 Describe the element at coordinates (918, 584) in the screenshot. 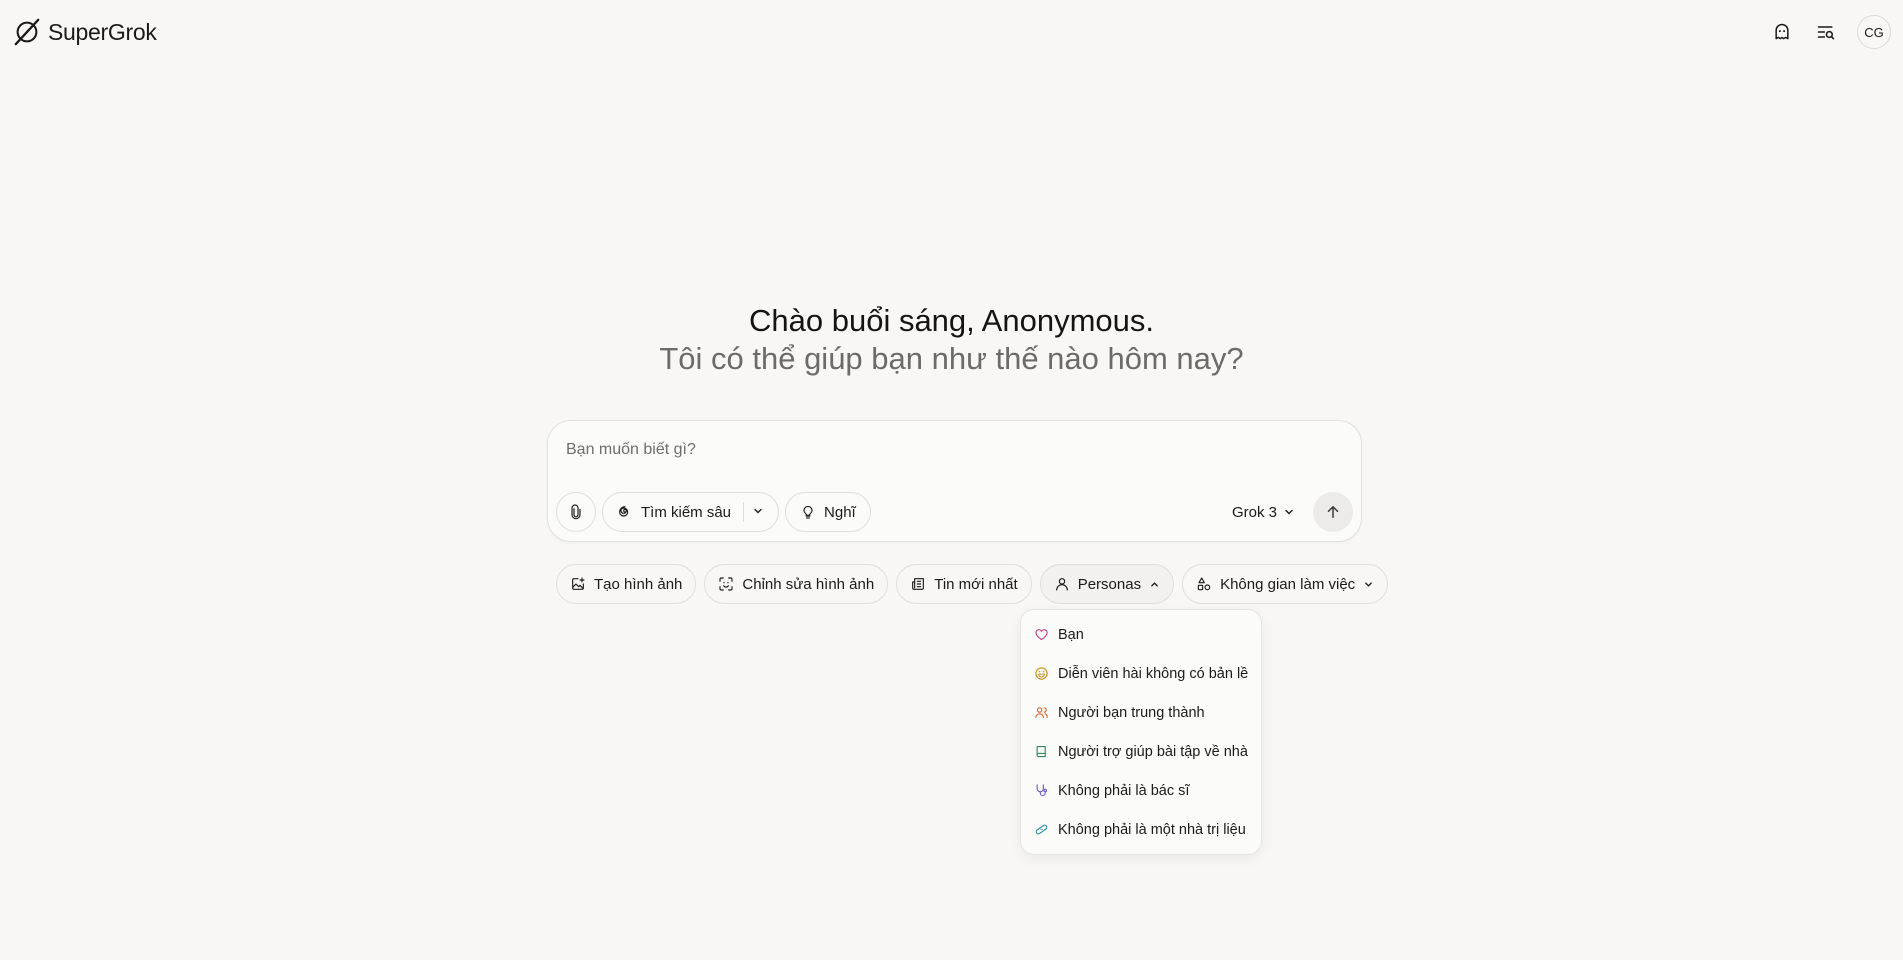

I see `newspaper-icon` at that location.